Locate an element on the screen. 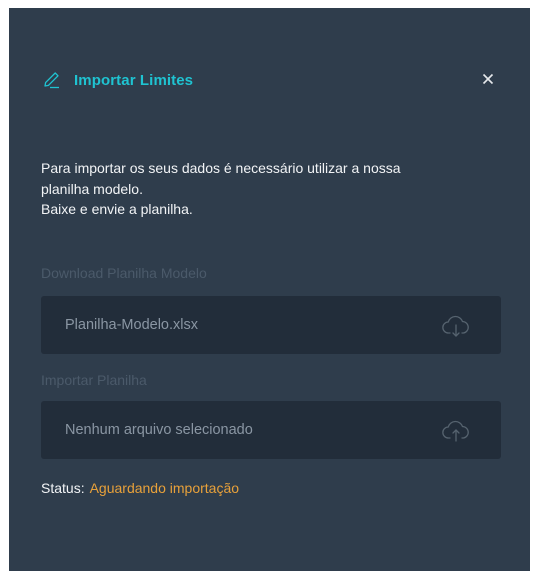  intro-line: planilha modelo. is located at coordinates (92, 188).